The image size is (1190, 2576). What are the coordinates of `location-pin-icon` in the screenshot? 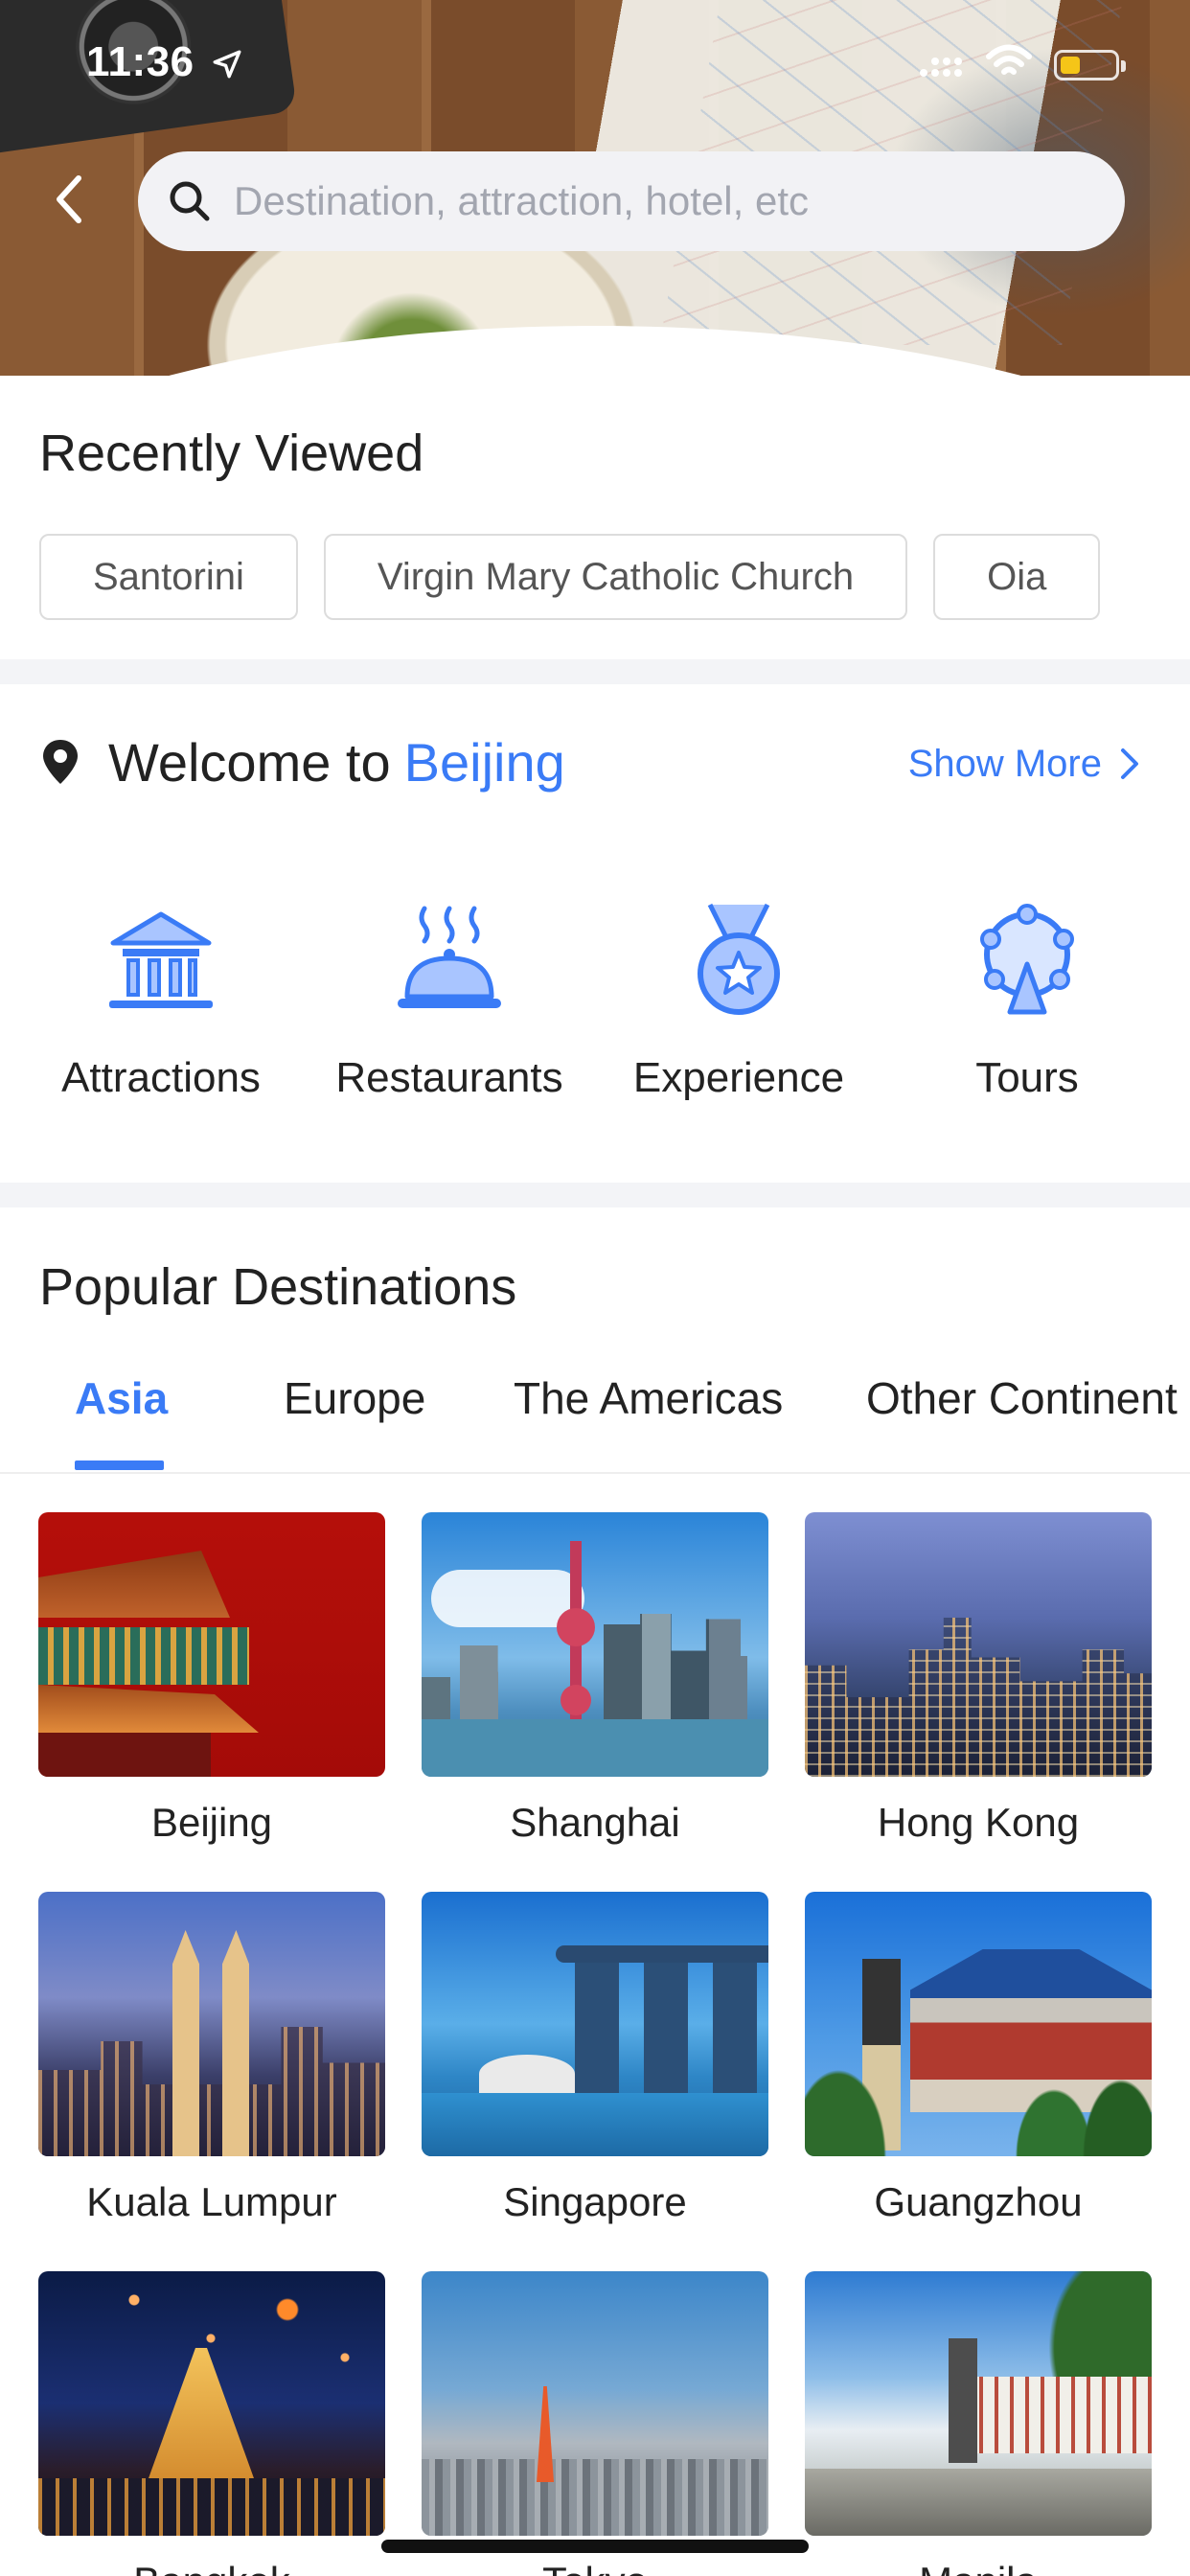 It's located at (60, 762).